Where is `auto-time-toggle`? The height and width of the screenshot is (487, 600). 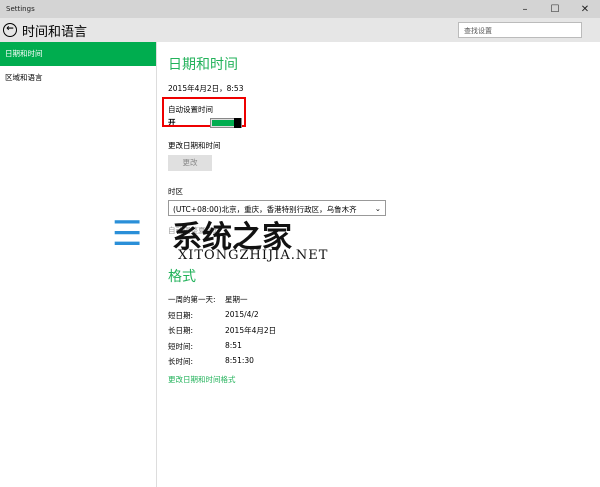 auto-time-toggle is located at coordinates (226, 122).